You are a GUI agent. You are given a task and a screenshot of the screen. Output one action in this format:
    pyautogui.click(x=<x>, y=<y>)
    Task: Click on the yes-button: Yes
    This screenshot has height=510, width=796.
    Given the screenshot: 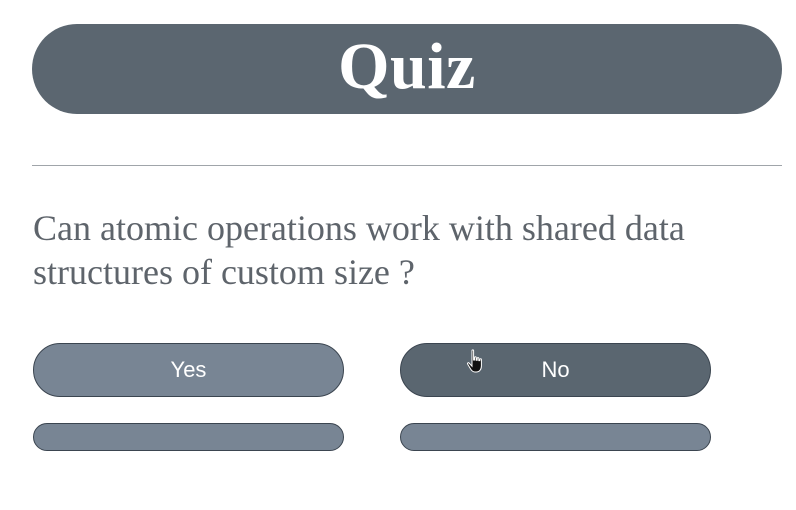 What is the action you would take?
    pyautogui.click(x=188, y=370)
    